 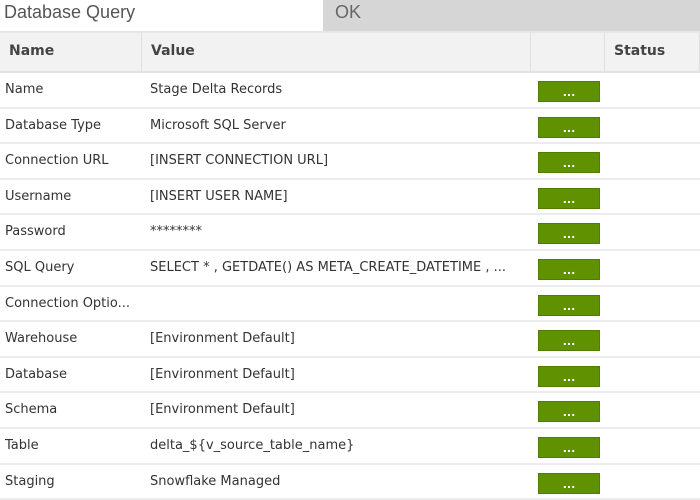 What do you see at coordinates (336, 232) in the screenshot?
I see `property-value: ********` at bounding box center [336, 232].